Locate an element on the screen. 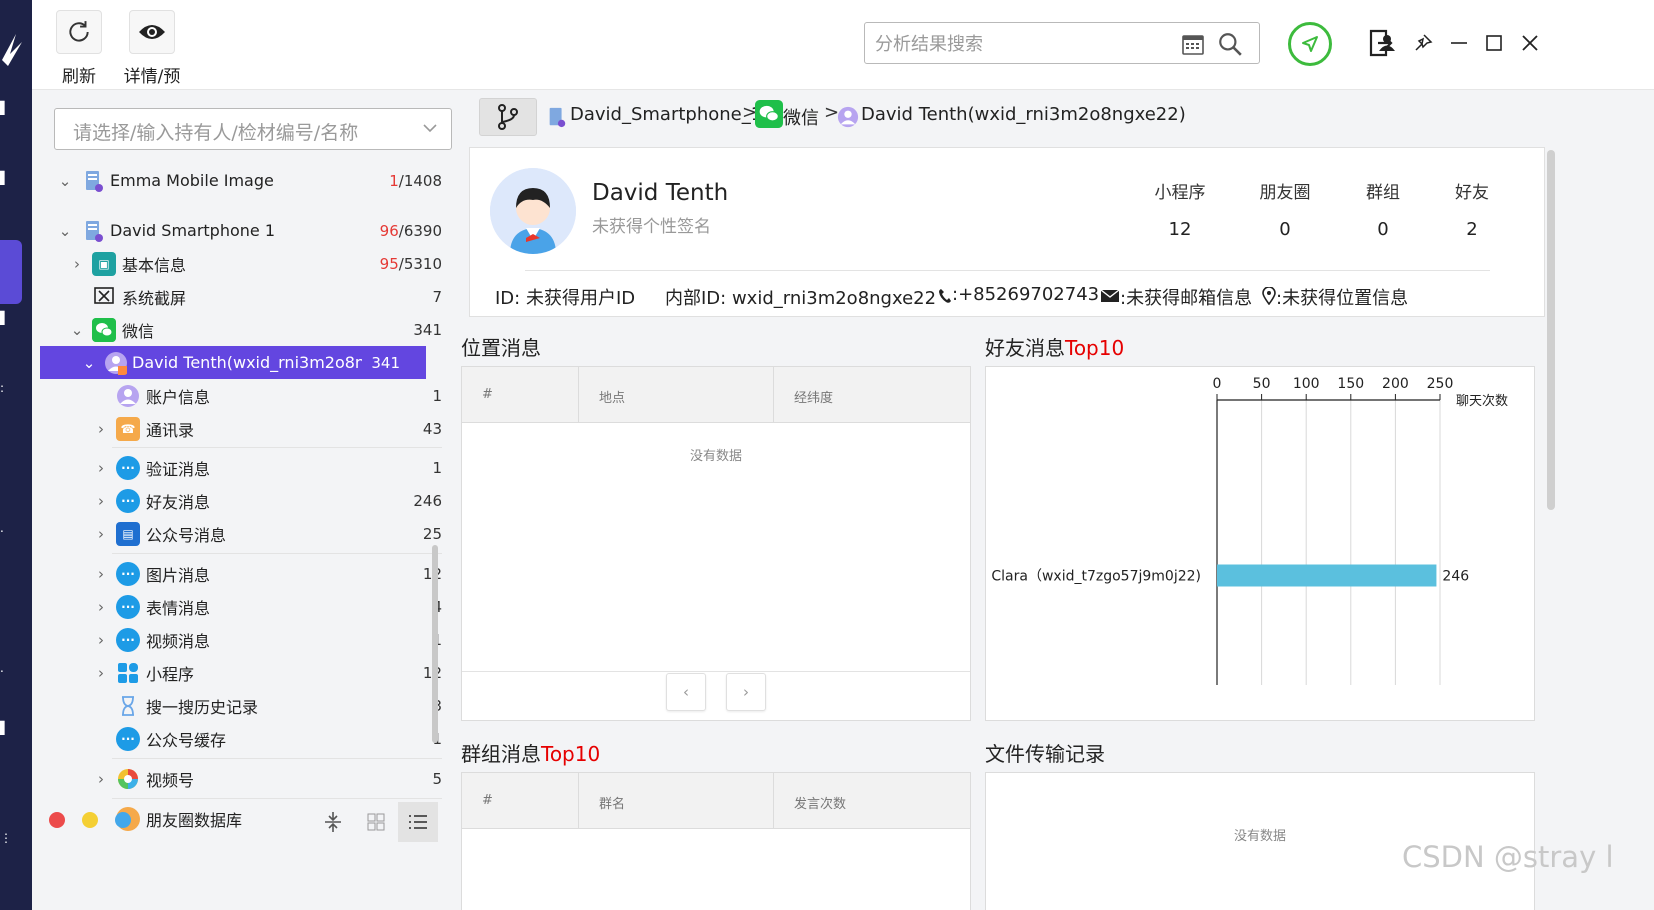 This screenshot has height=910, width=1654. bar-value-label: 246 is located at coordinates (1455, 577).